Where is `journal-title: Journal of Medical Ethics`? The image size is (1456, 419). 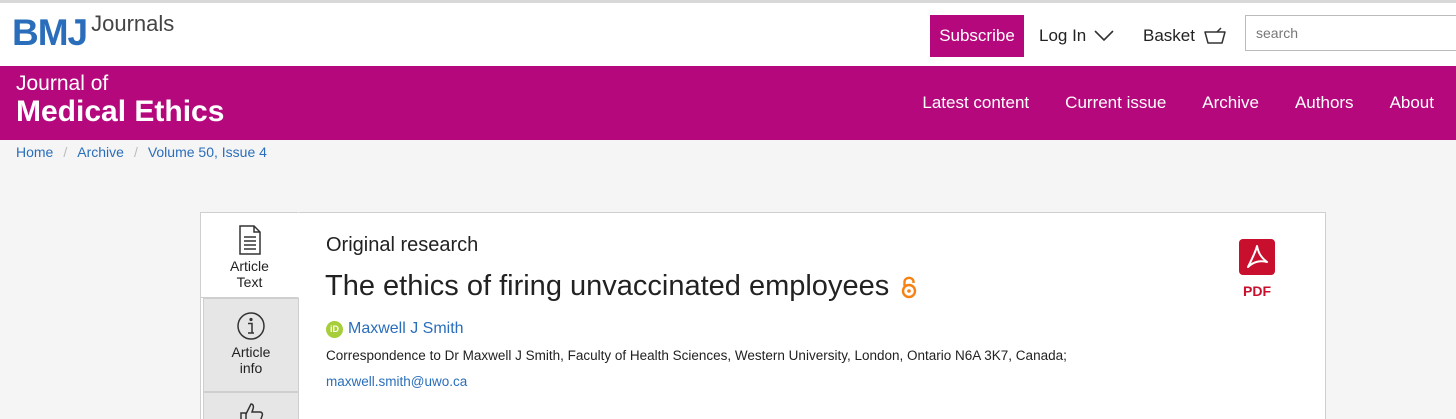 journal-title: Journal of Medical Ethics is located at coordinates (120, 100).